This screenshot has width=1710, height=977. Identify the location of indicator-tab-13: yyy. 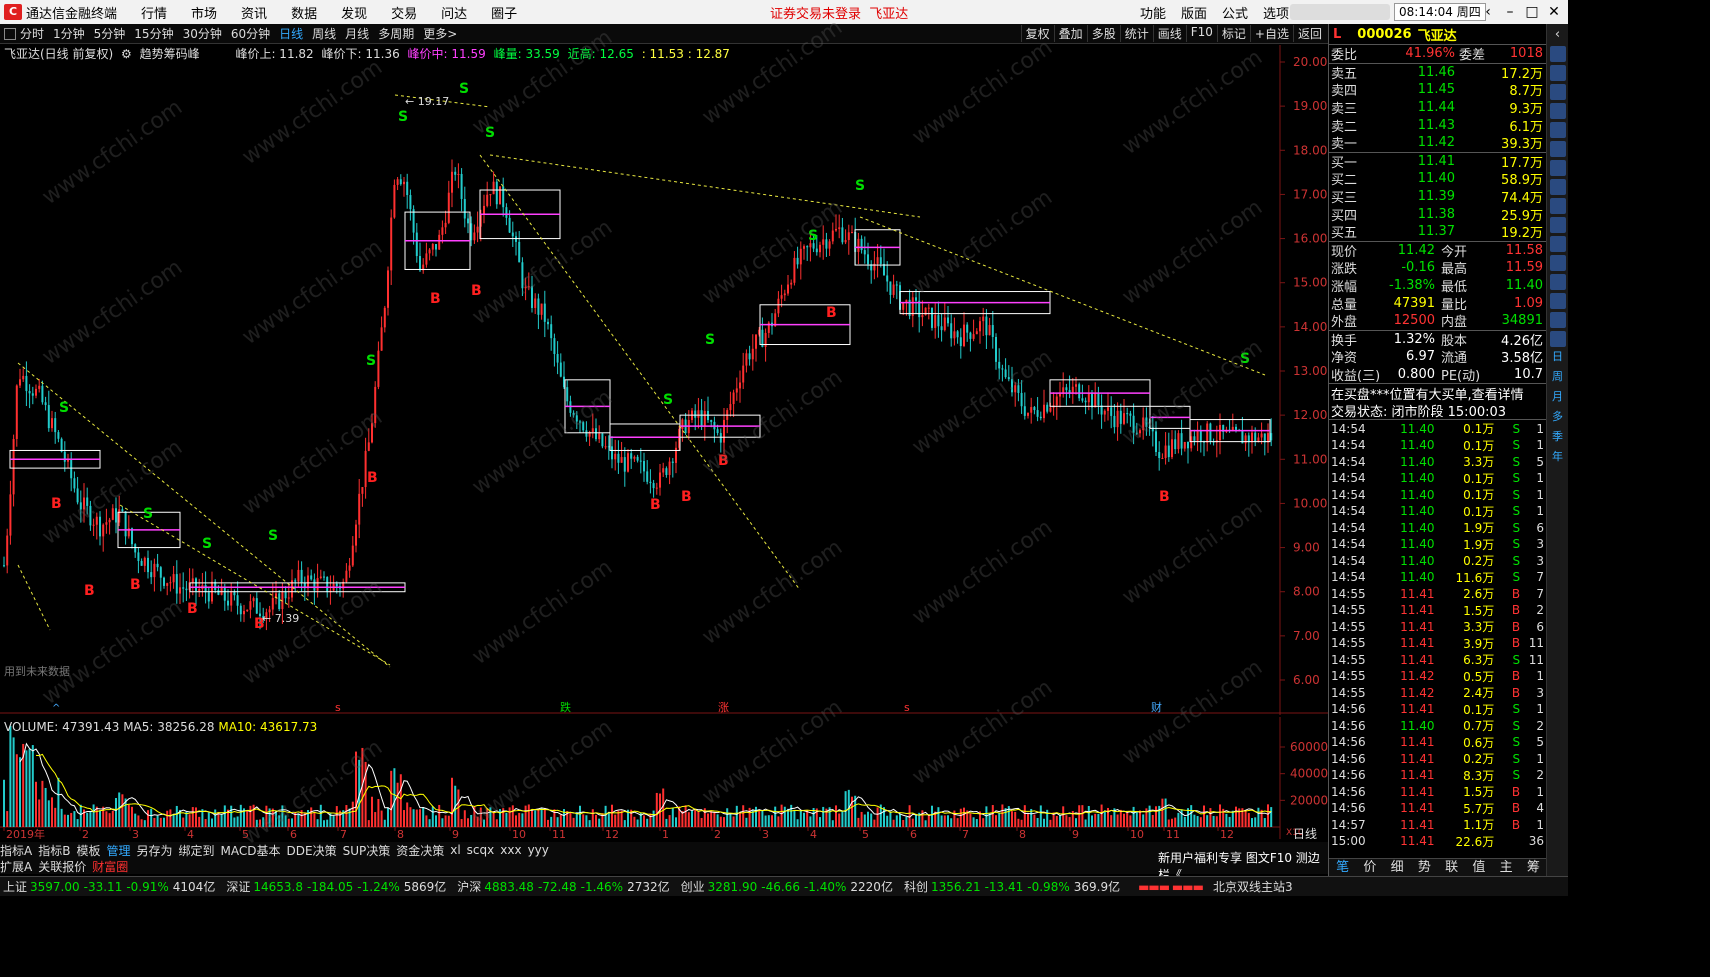
(538, 850).